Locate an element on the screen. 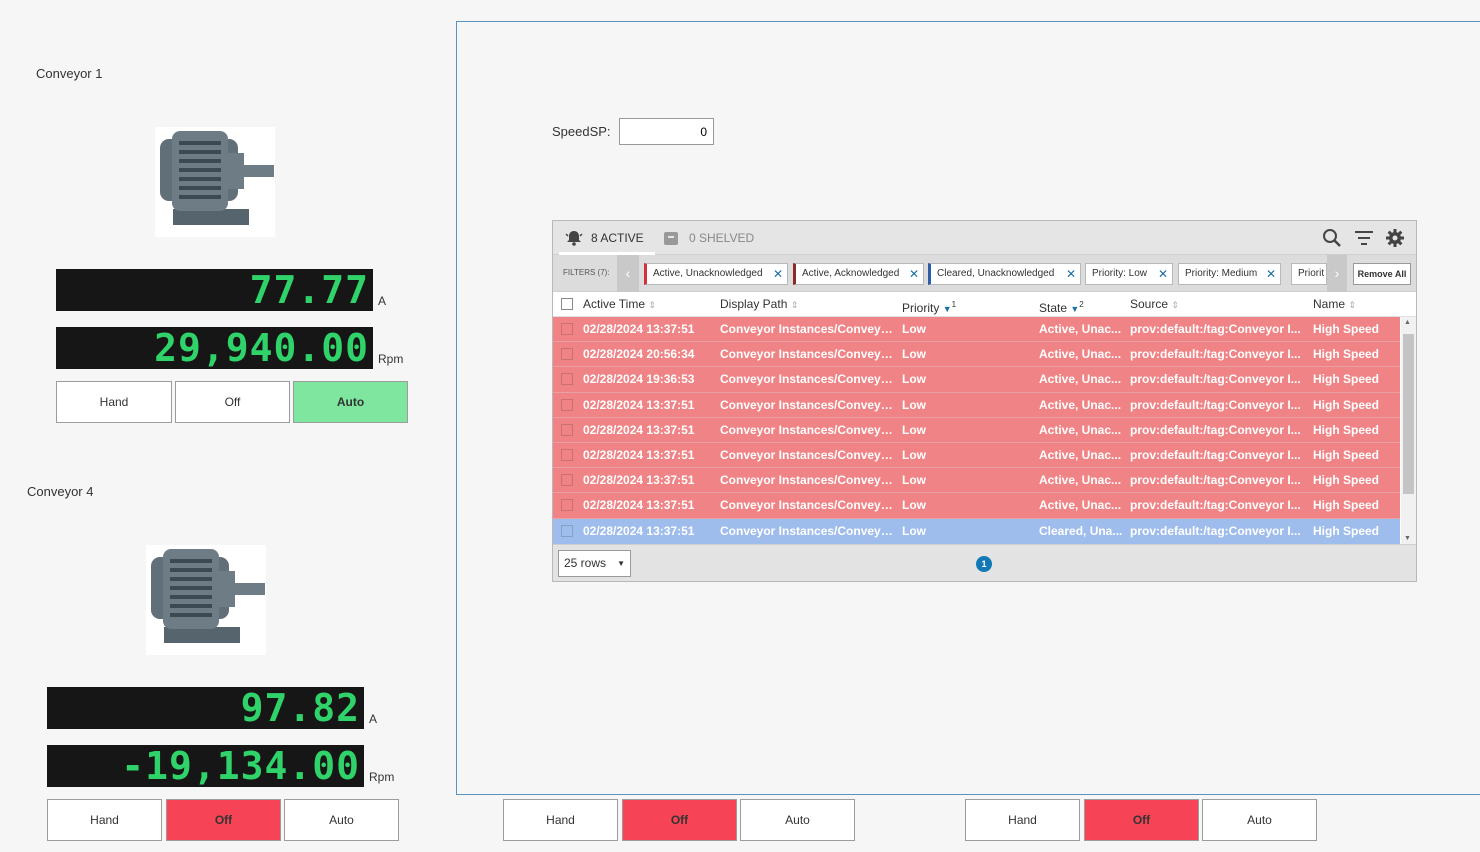  conveyor4-off-button: Off is located at coordinates (223, 820).